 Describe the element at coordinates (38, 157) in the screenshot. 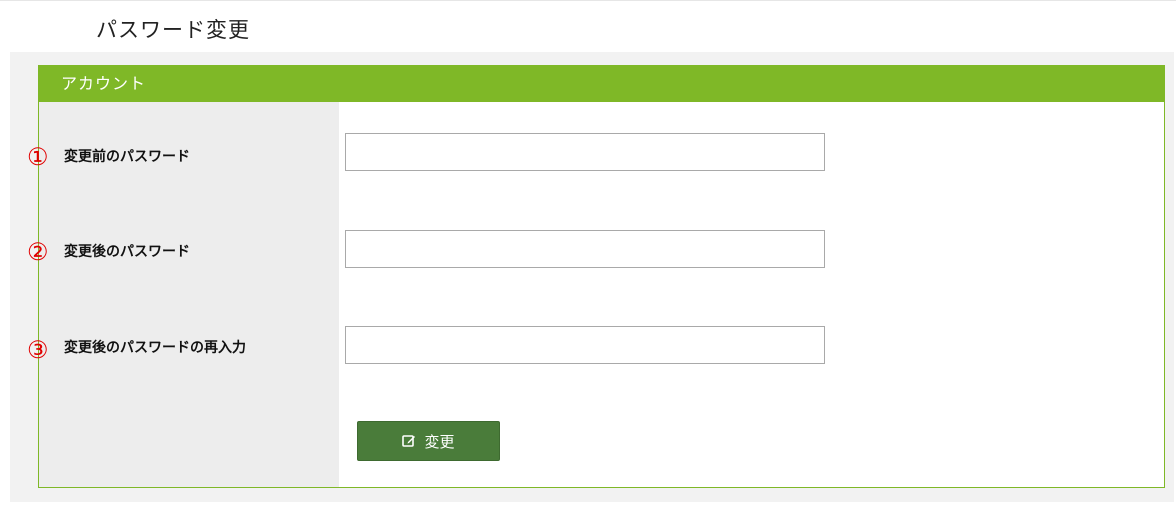

I see `marker-1: ①` at that location.